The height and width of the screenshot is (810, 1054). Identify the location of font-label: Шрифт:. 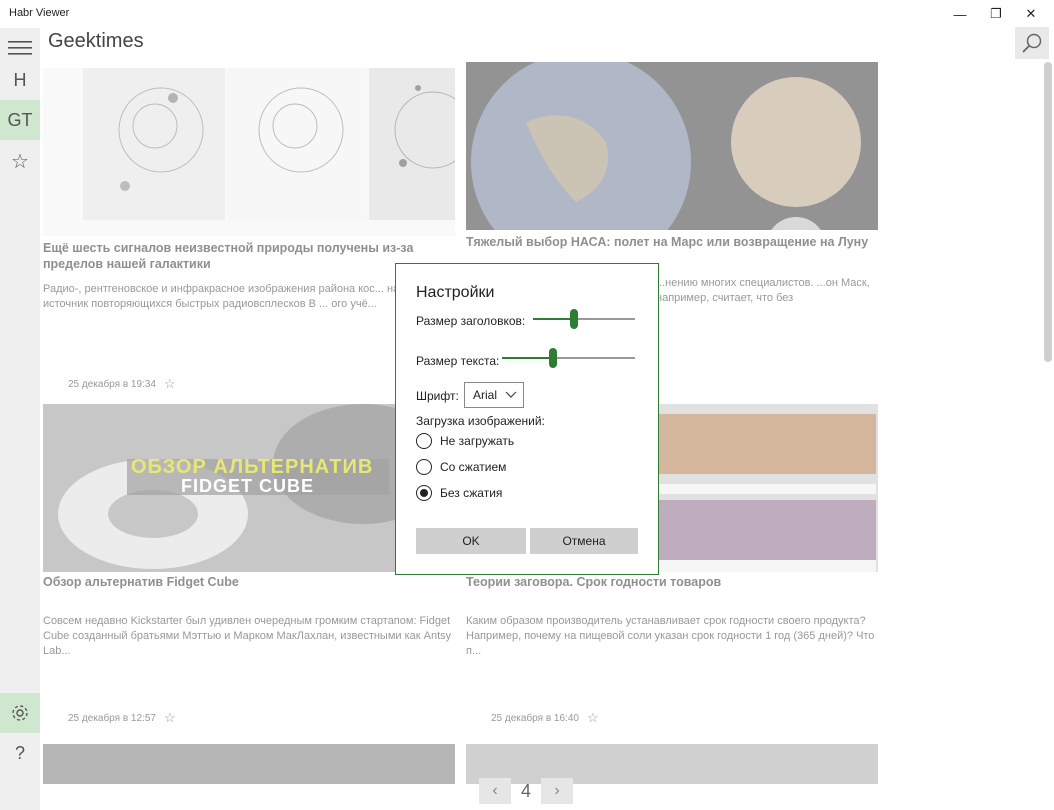
(437, 396).